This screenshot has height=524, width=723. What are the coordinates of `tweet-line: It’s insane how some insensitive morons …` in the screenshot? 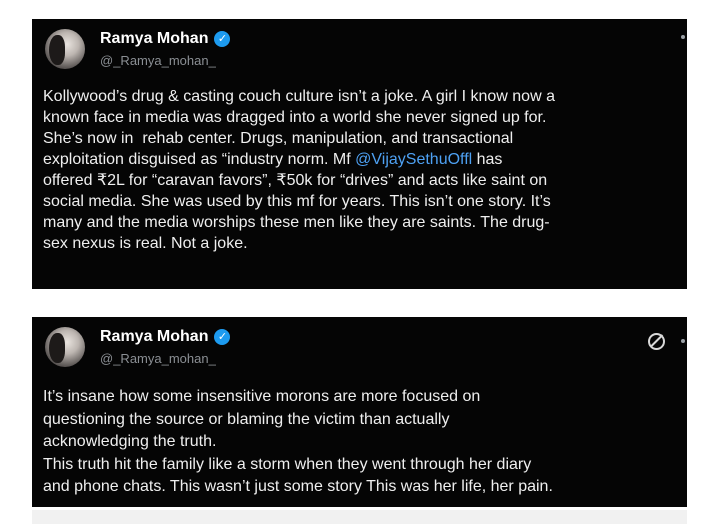 It's located at (262, 396).